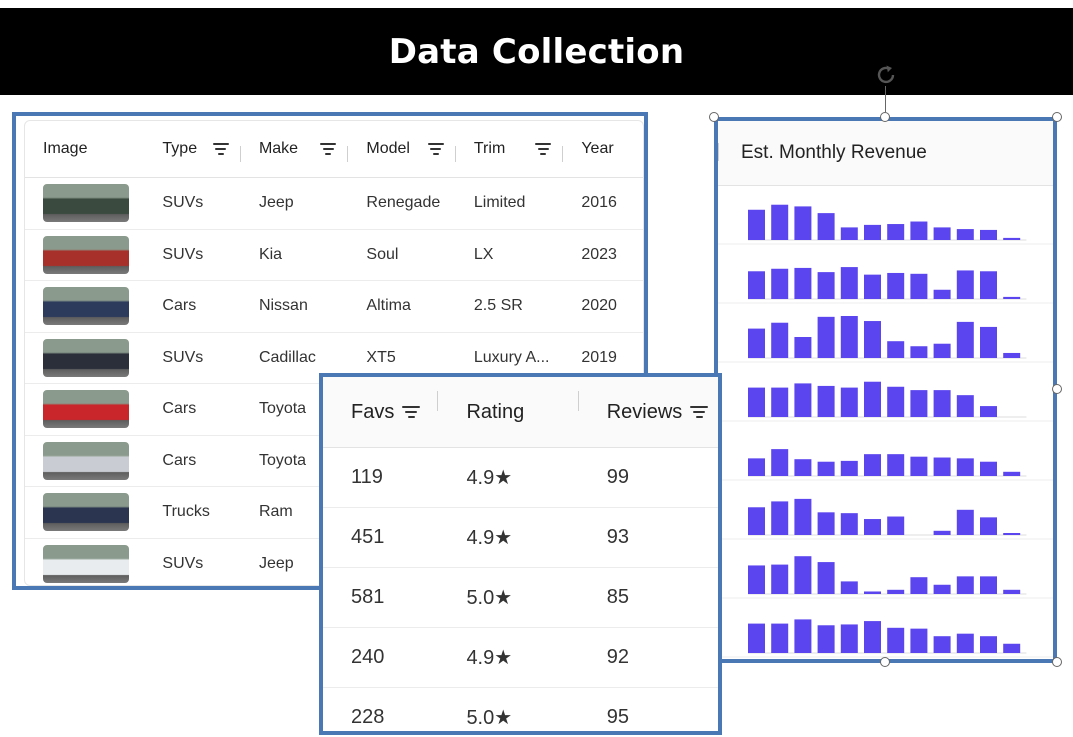 The height and width of the screenshot is (737, 1073). I want to click on column-header-image: Image, so click(84, 149).